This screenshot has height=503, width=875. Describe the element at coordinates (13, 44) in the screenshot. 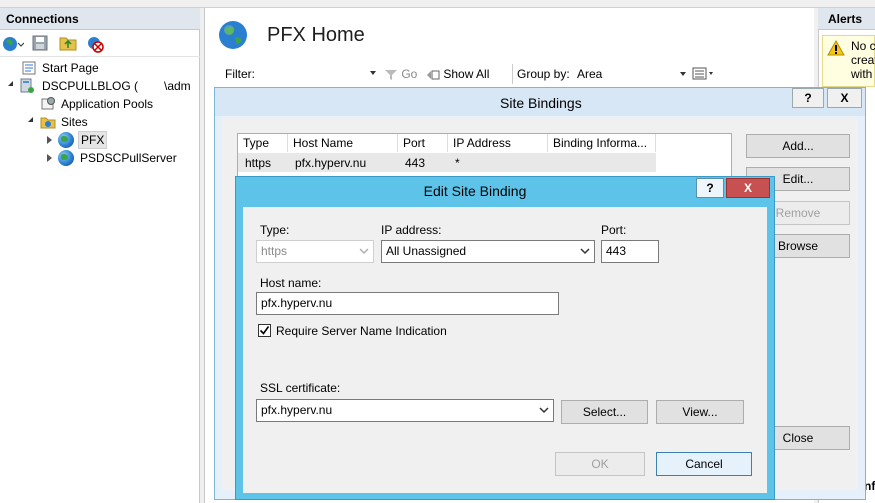

I see `connect-icon` at that location.